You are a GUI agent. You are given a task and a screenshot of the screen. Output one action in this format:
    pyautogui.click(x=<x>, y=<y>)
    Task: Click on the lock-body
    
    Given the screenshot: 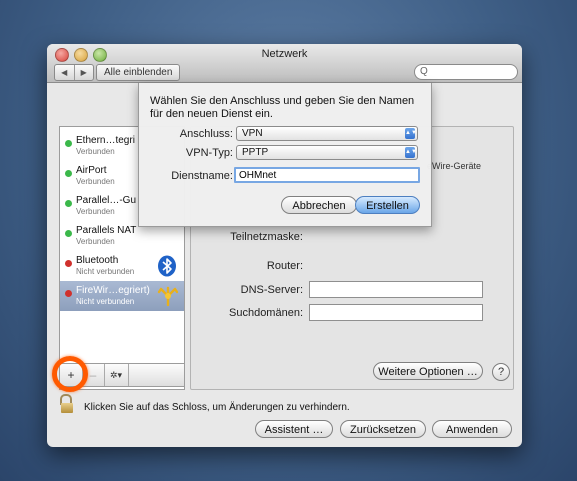 What is the action you would take?
    pyautogui.click(x=67, y=408)
    